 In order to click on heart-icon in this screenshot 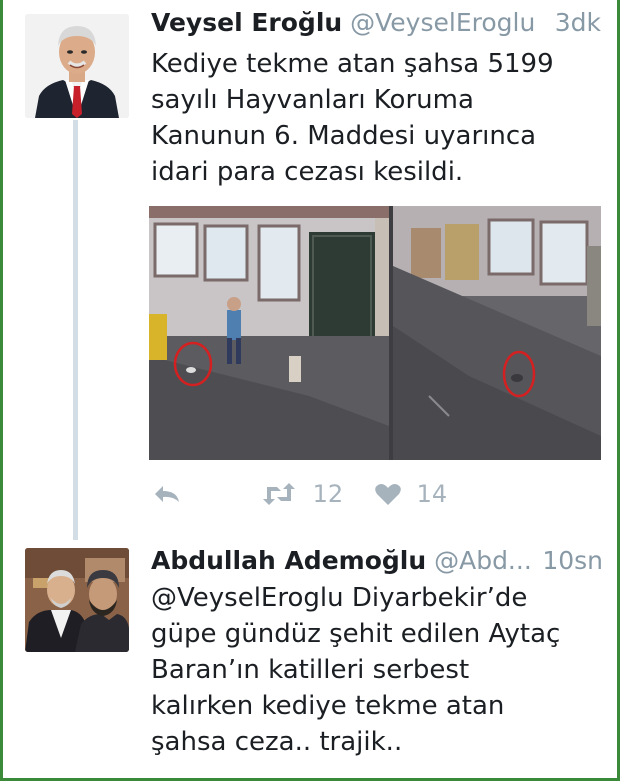, I will do `click(388, 494)`.